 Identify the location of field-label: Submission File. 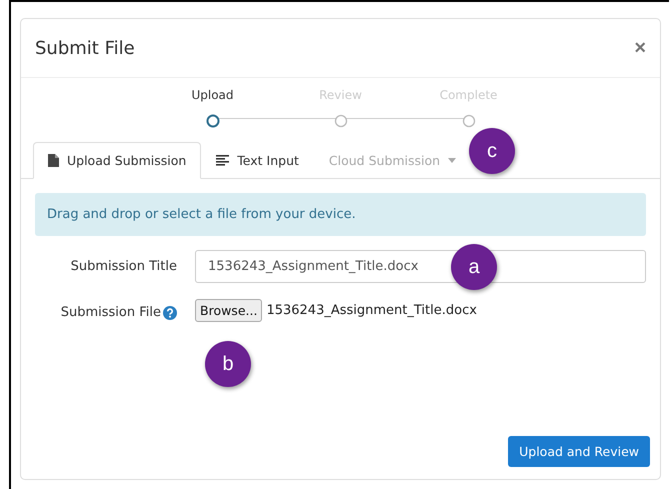
(110, 312).